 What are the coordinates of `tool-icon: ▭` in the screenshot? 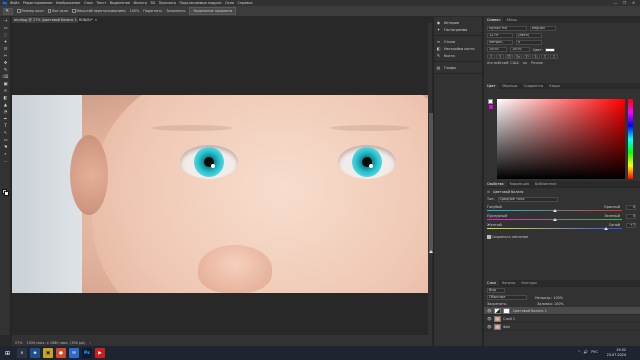 It's located at (5, 27).